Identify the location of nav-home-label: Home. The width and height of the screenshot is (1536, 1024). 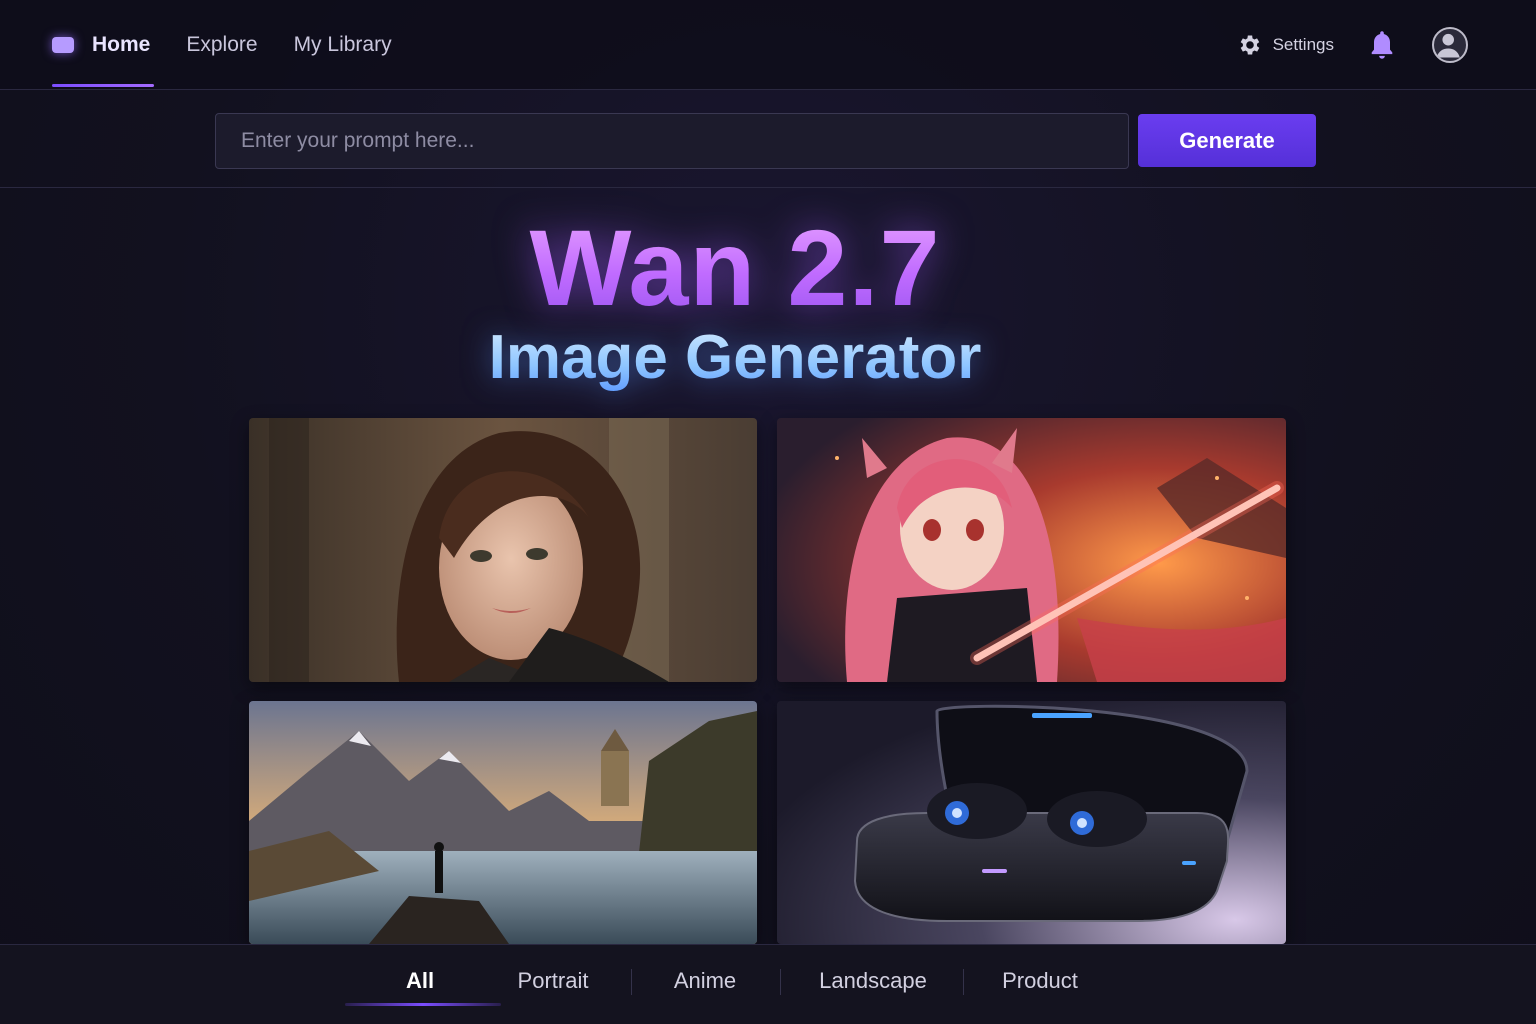
(121, 44).